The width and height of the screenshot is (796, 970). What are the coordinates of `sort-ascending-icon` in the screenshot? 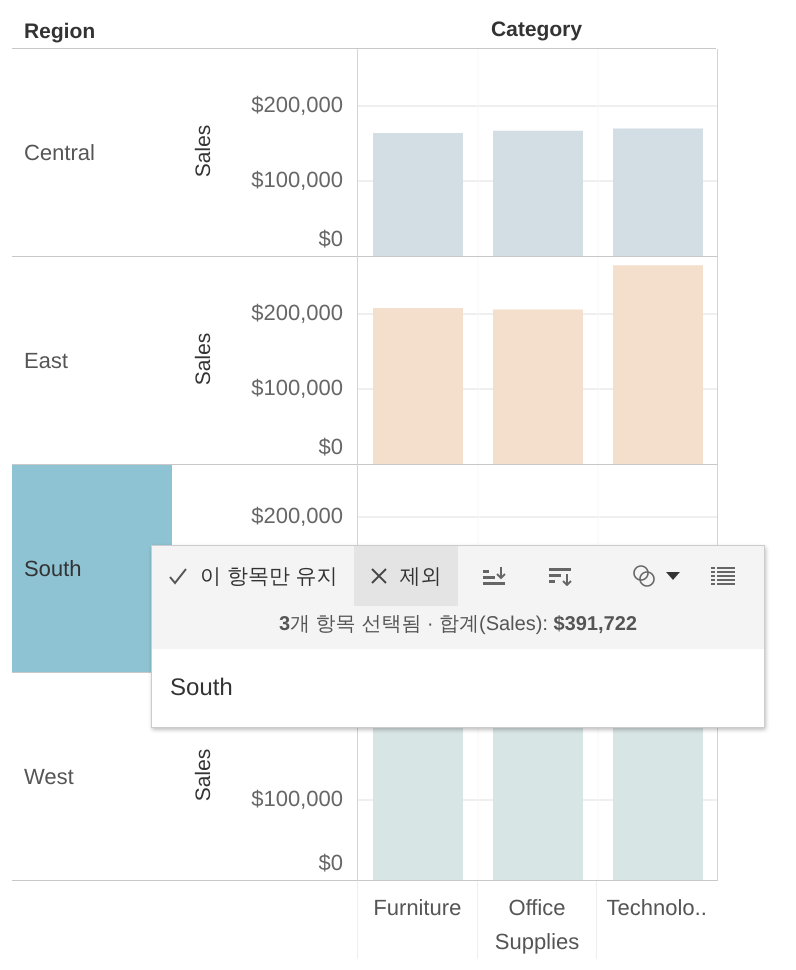 It's located at (495, 576).